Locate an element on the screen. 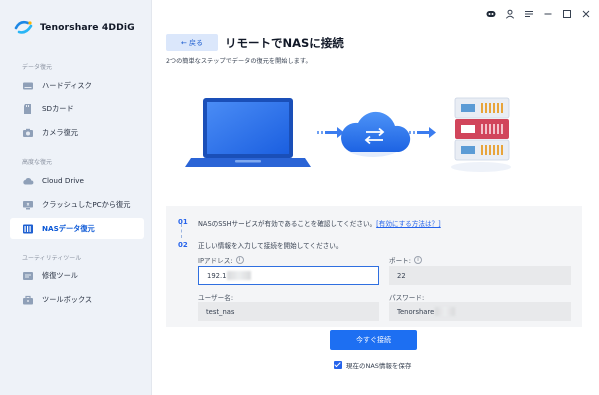 The width and height of the screenshot is (599, 395). ip-address-value: 192.1 is located at coordinates (217, 275).